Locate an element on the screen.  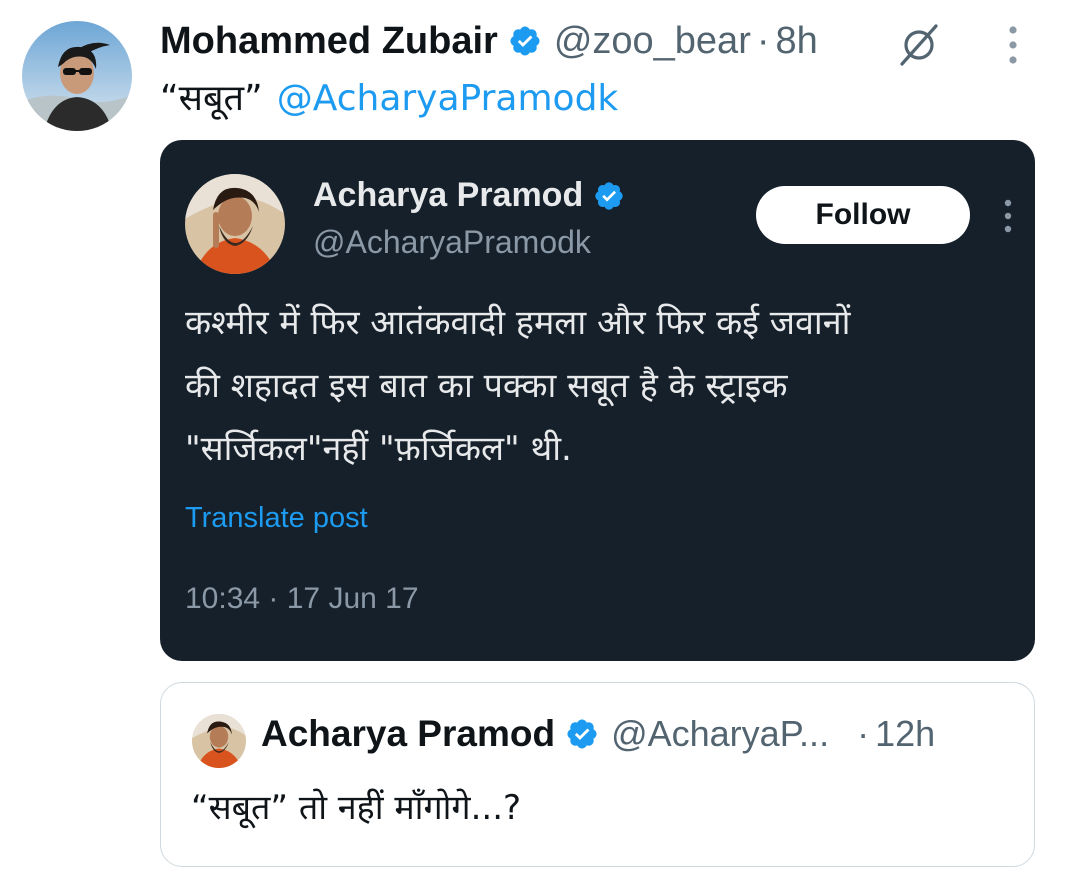
tweet-time: 8h is located at coordinates (797, 41).